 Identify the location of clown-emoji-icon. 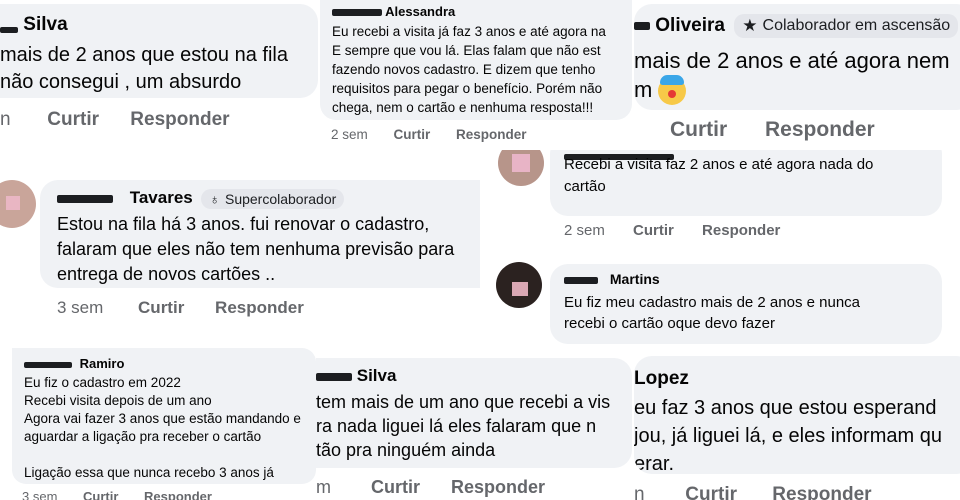
(672, 90).